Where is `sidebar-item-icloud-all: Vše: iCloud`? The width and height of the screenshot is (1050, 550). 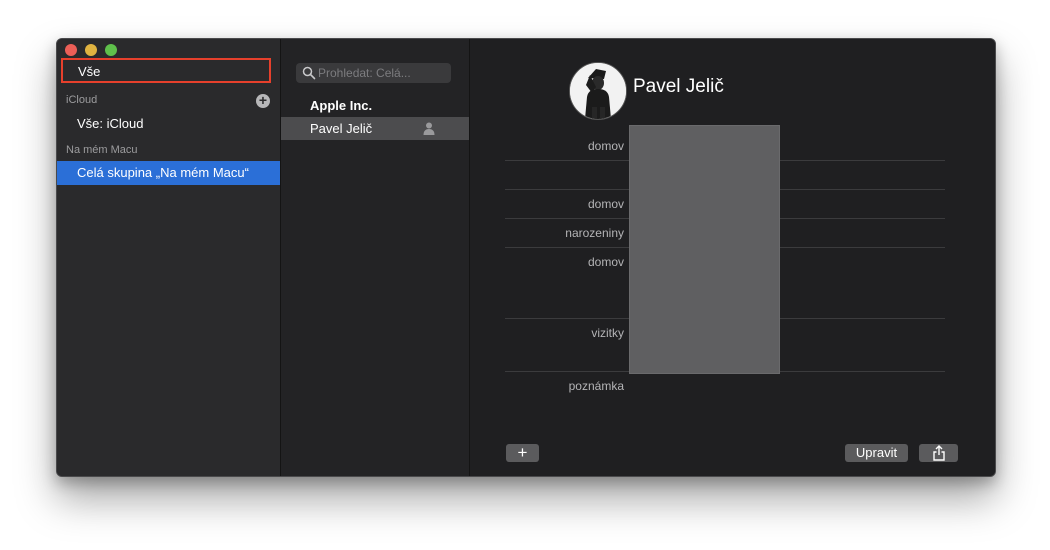
sidebar-item-icloud-all: Vše: iCloud is located at coordinates (110, 123).